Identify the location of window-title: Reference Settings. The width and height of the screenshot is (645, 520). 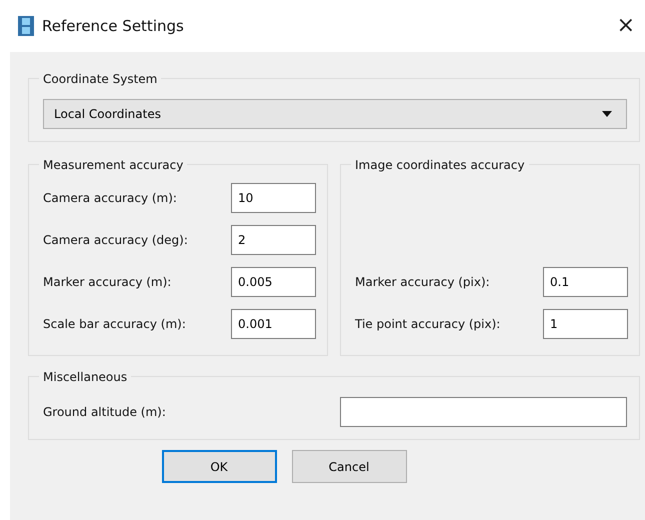
(113, 26).